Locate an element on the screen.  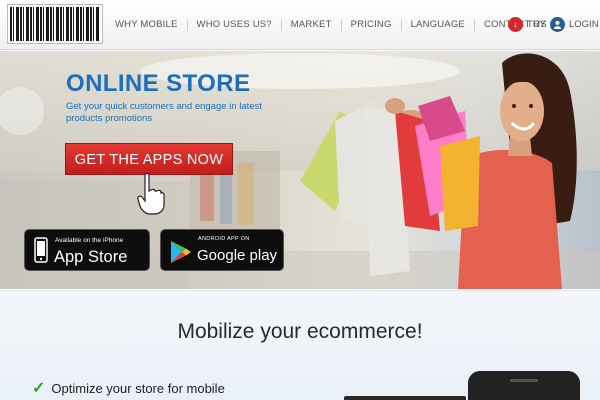
iphone-icon is located at coordinates (41, 250).